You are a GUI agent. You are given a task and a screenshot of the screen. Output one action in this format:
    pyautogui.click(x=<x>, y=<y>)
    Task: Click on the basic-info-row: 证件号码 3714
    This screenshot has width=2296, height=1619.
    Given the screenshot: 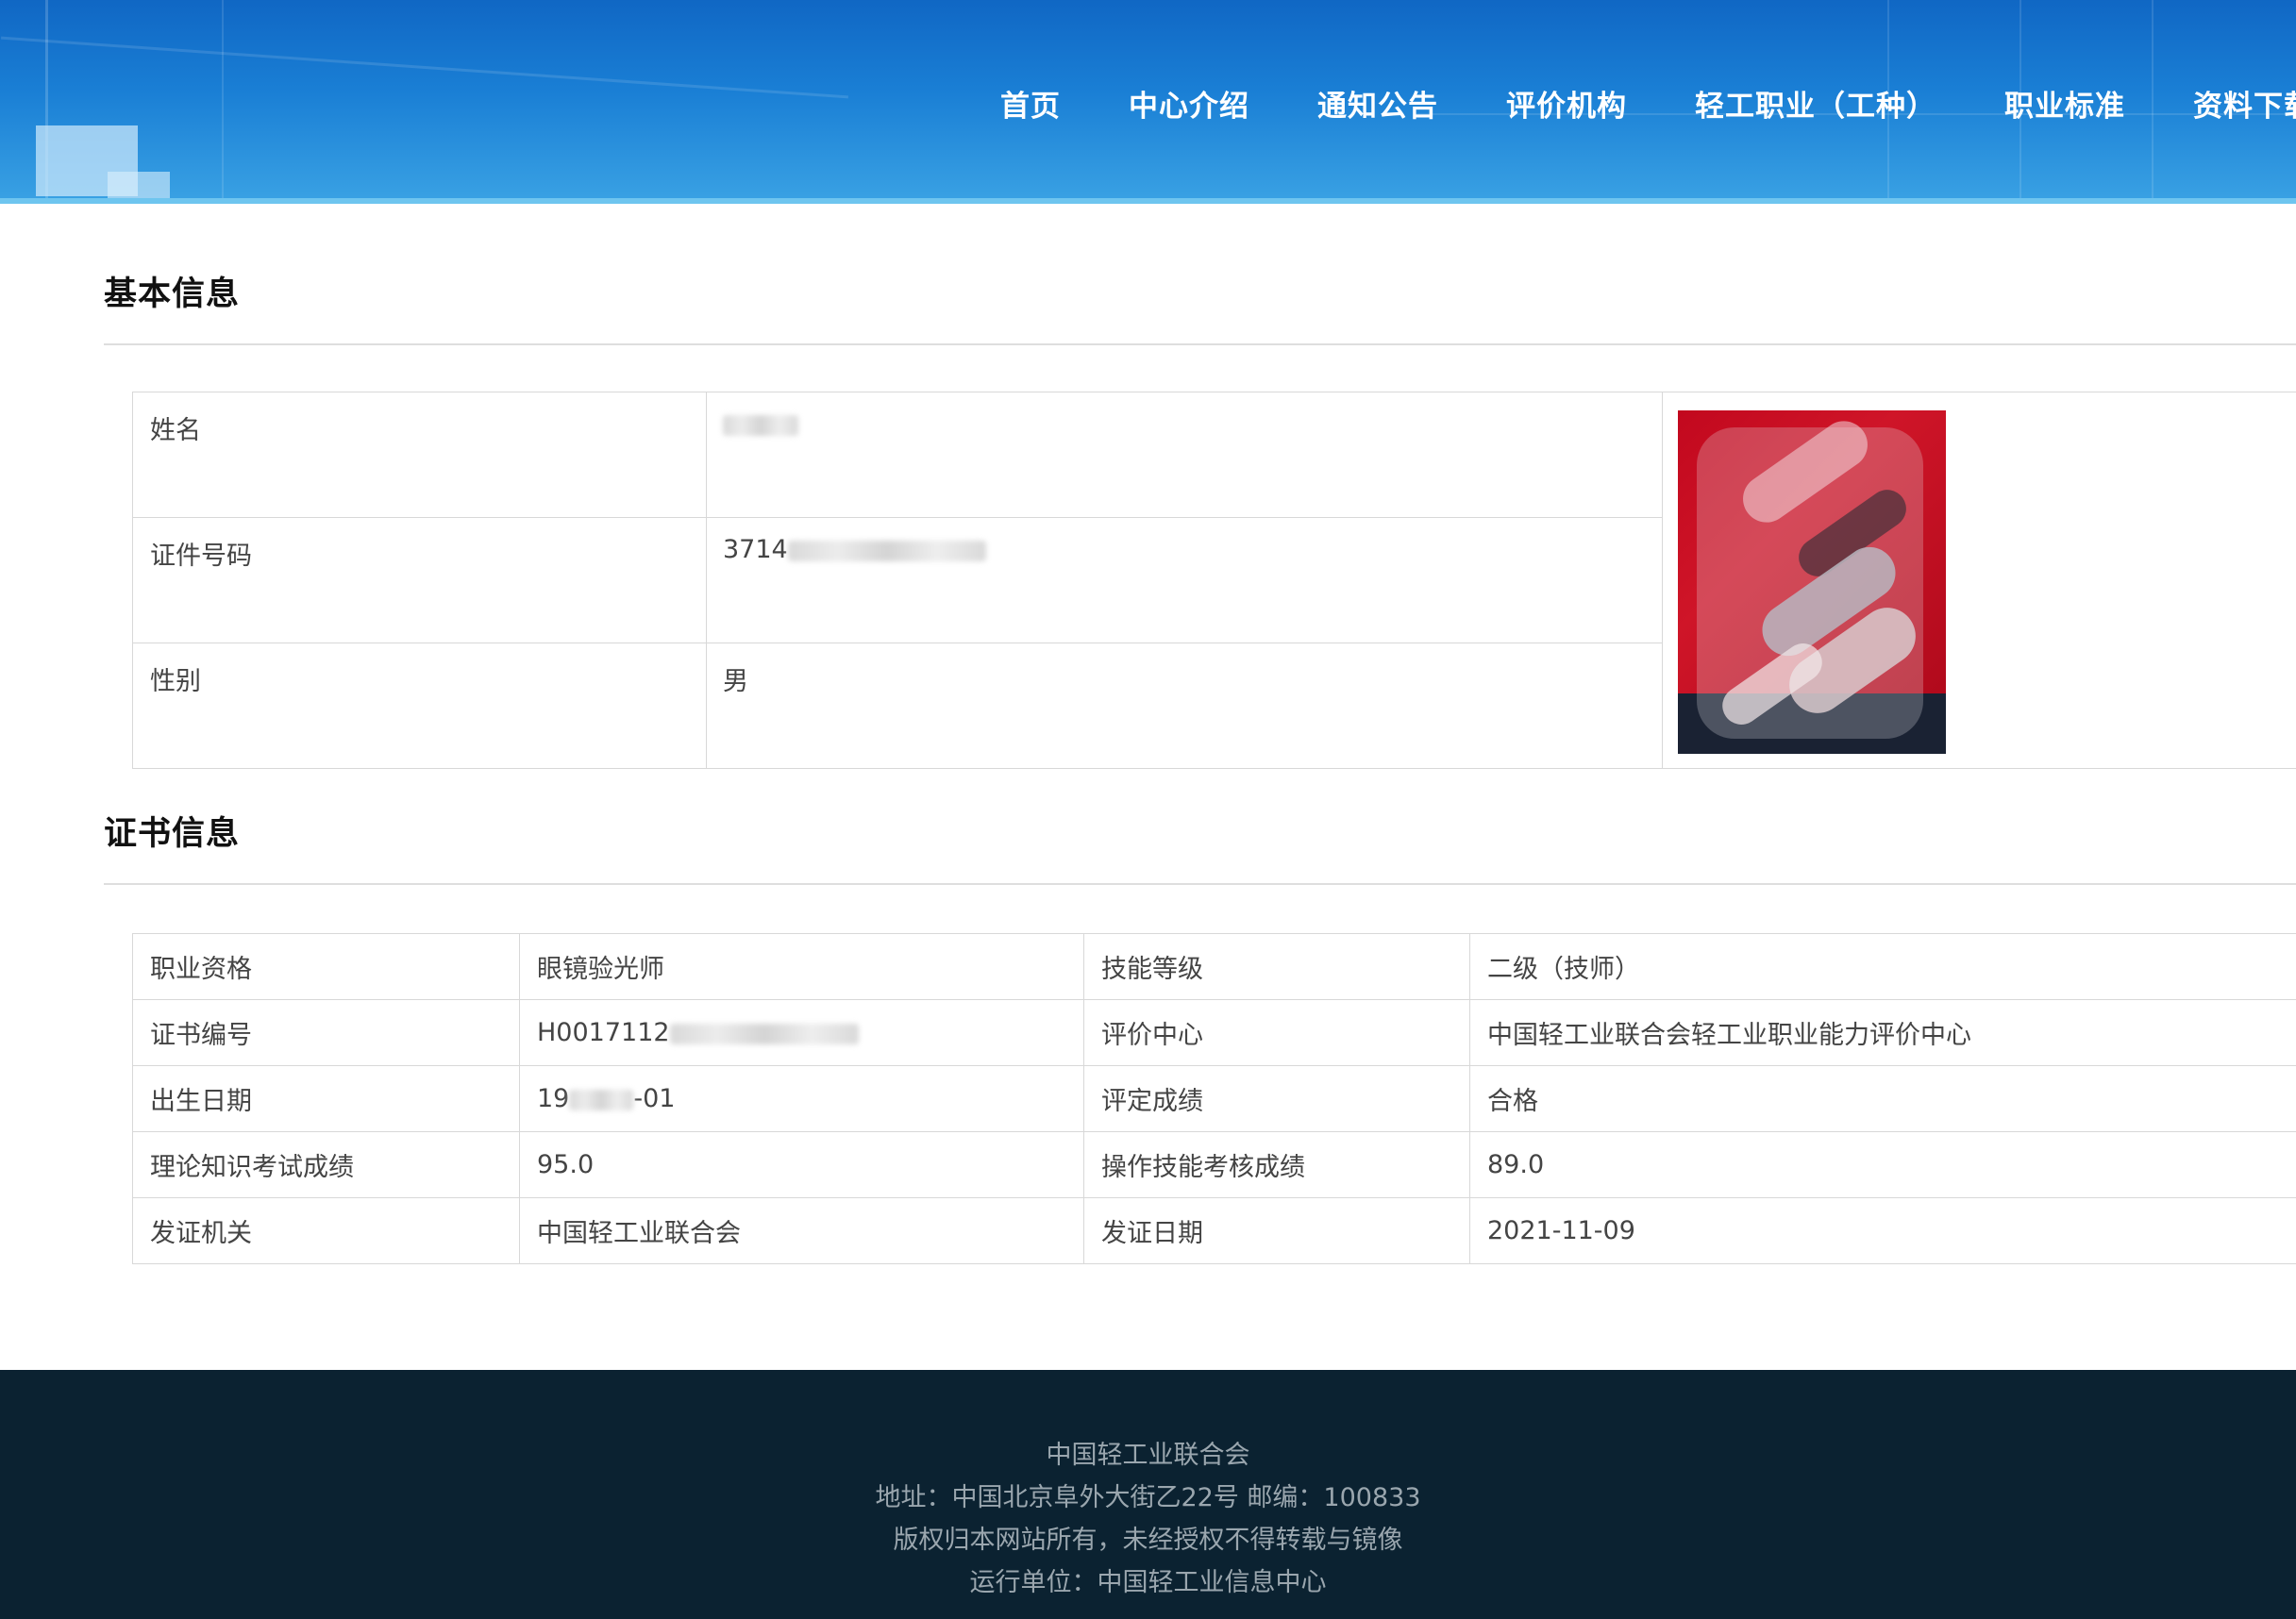 What is the action you would take?
    pyautogui.click(x=898, y=580)
    